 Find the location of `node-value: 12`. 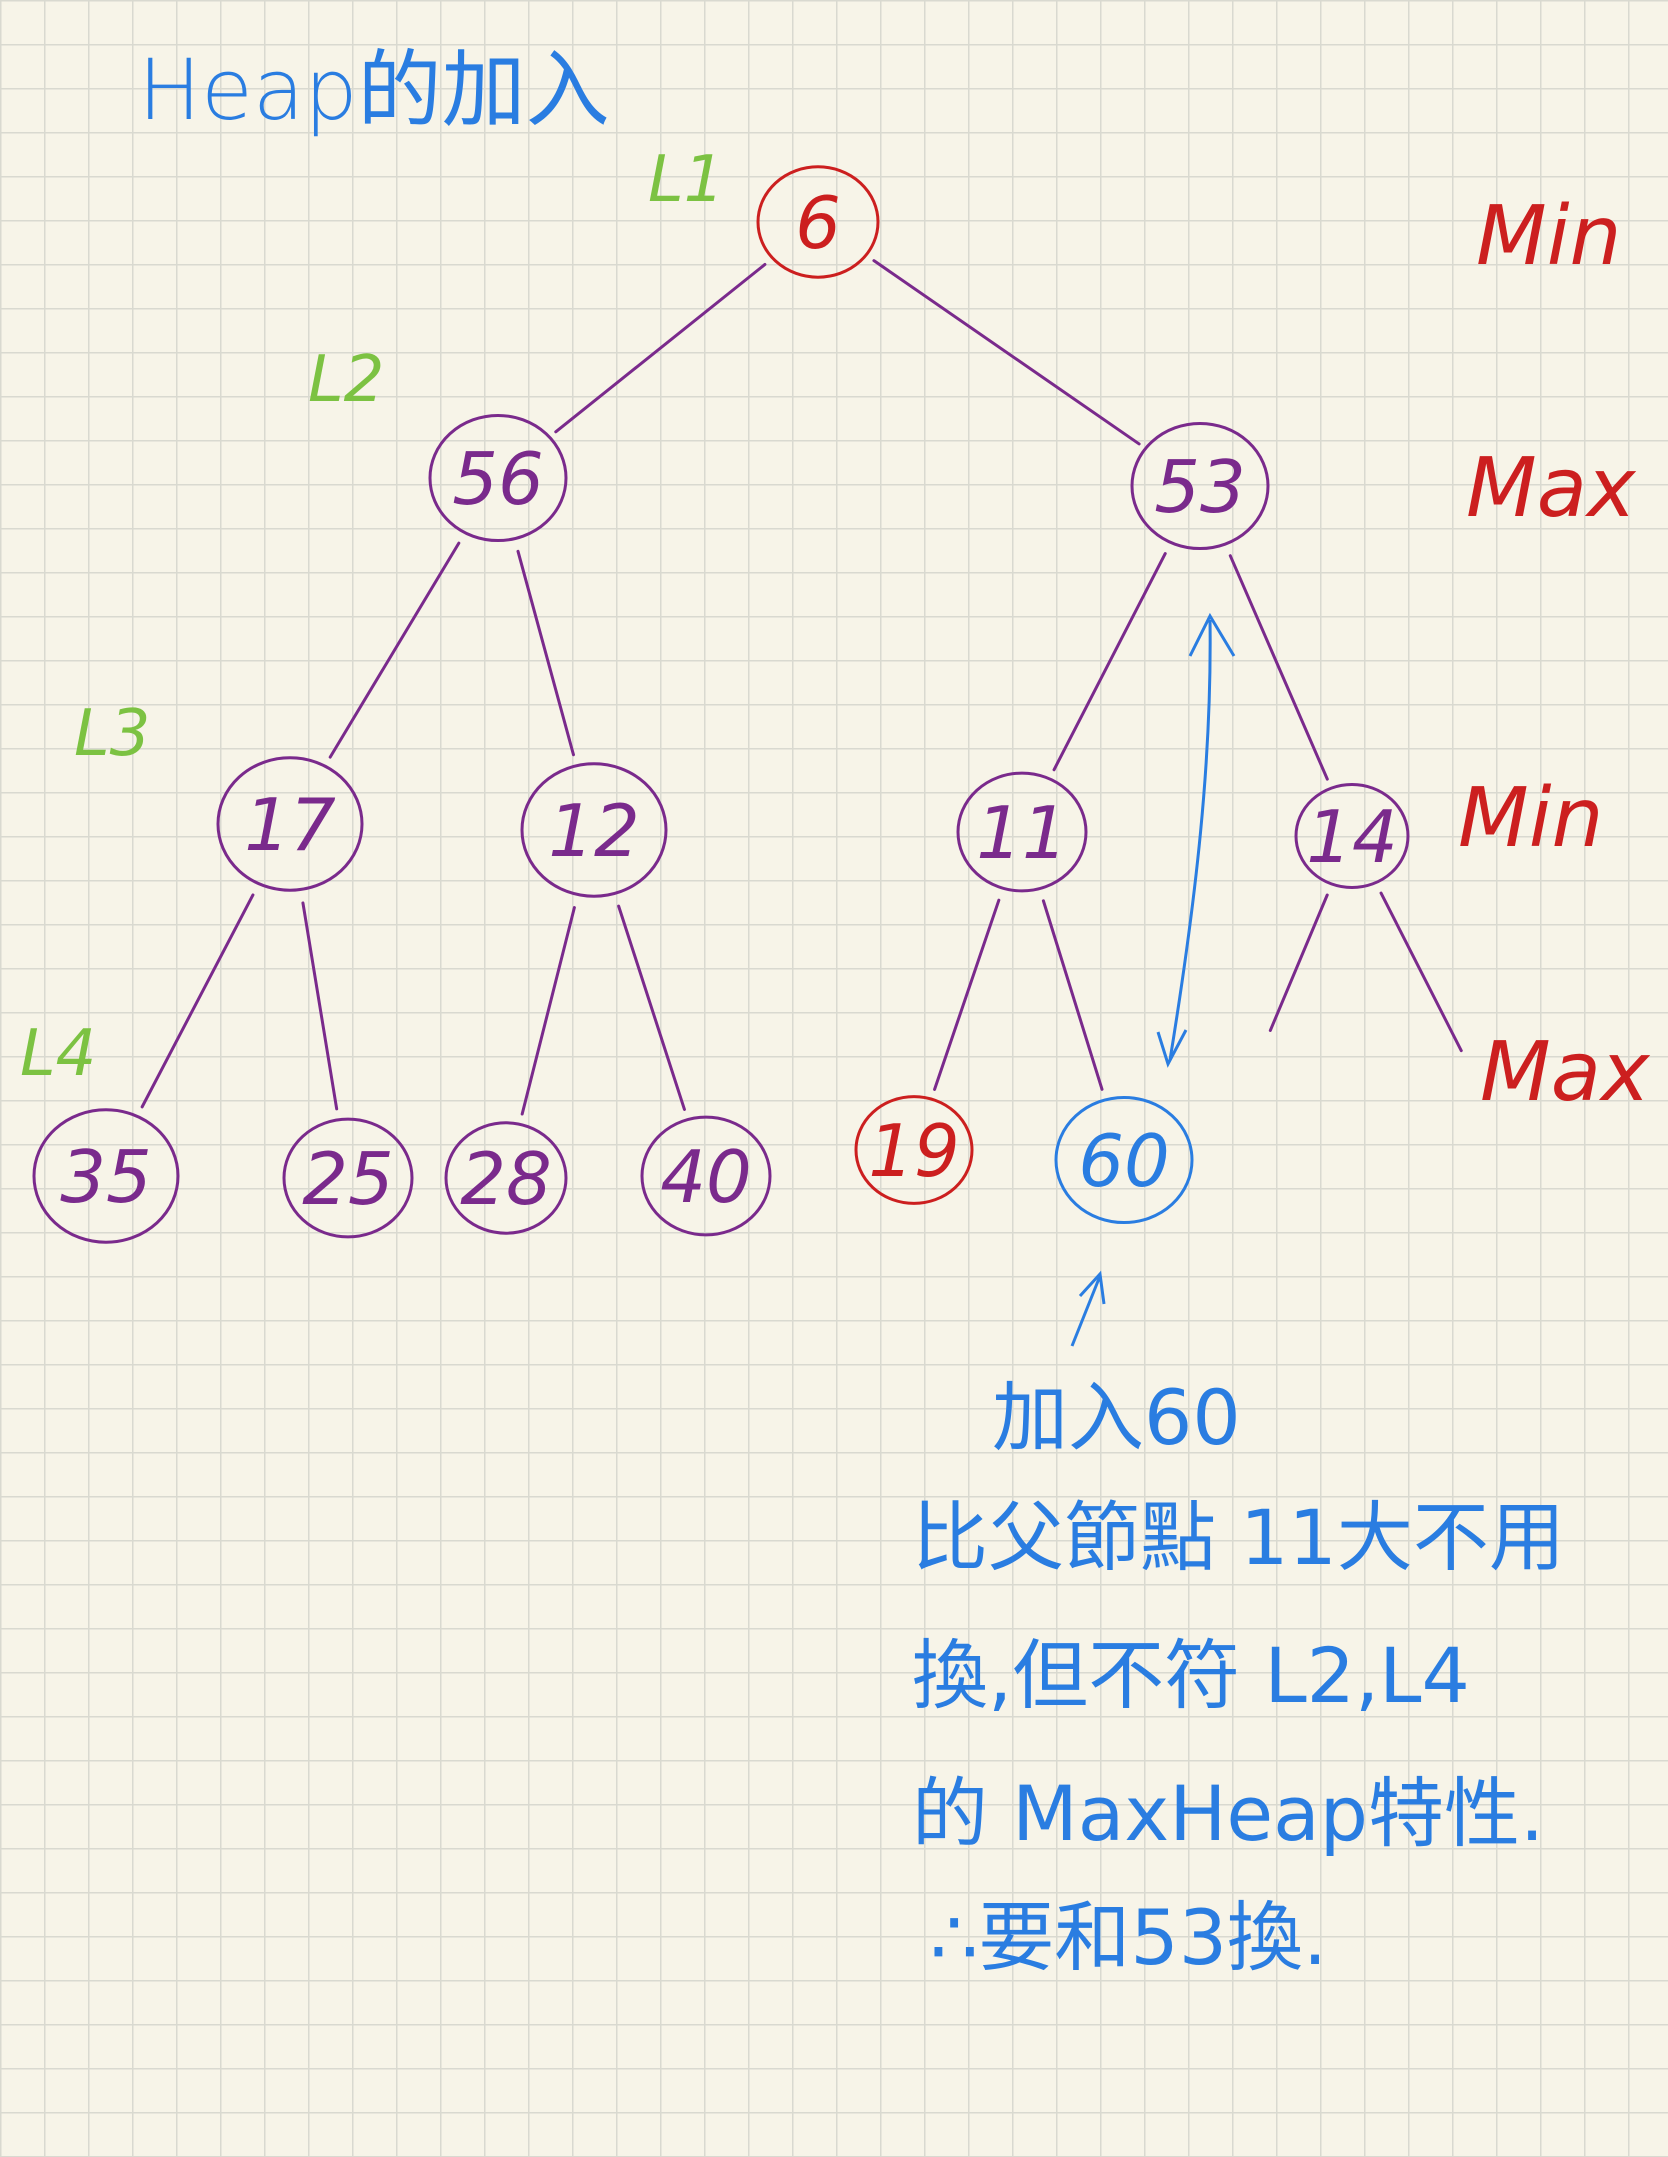

node-value: 12 is located at coordinates (594, 831).